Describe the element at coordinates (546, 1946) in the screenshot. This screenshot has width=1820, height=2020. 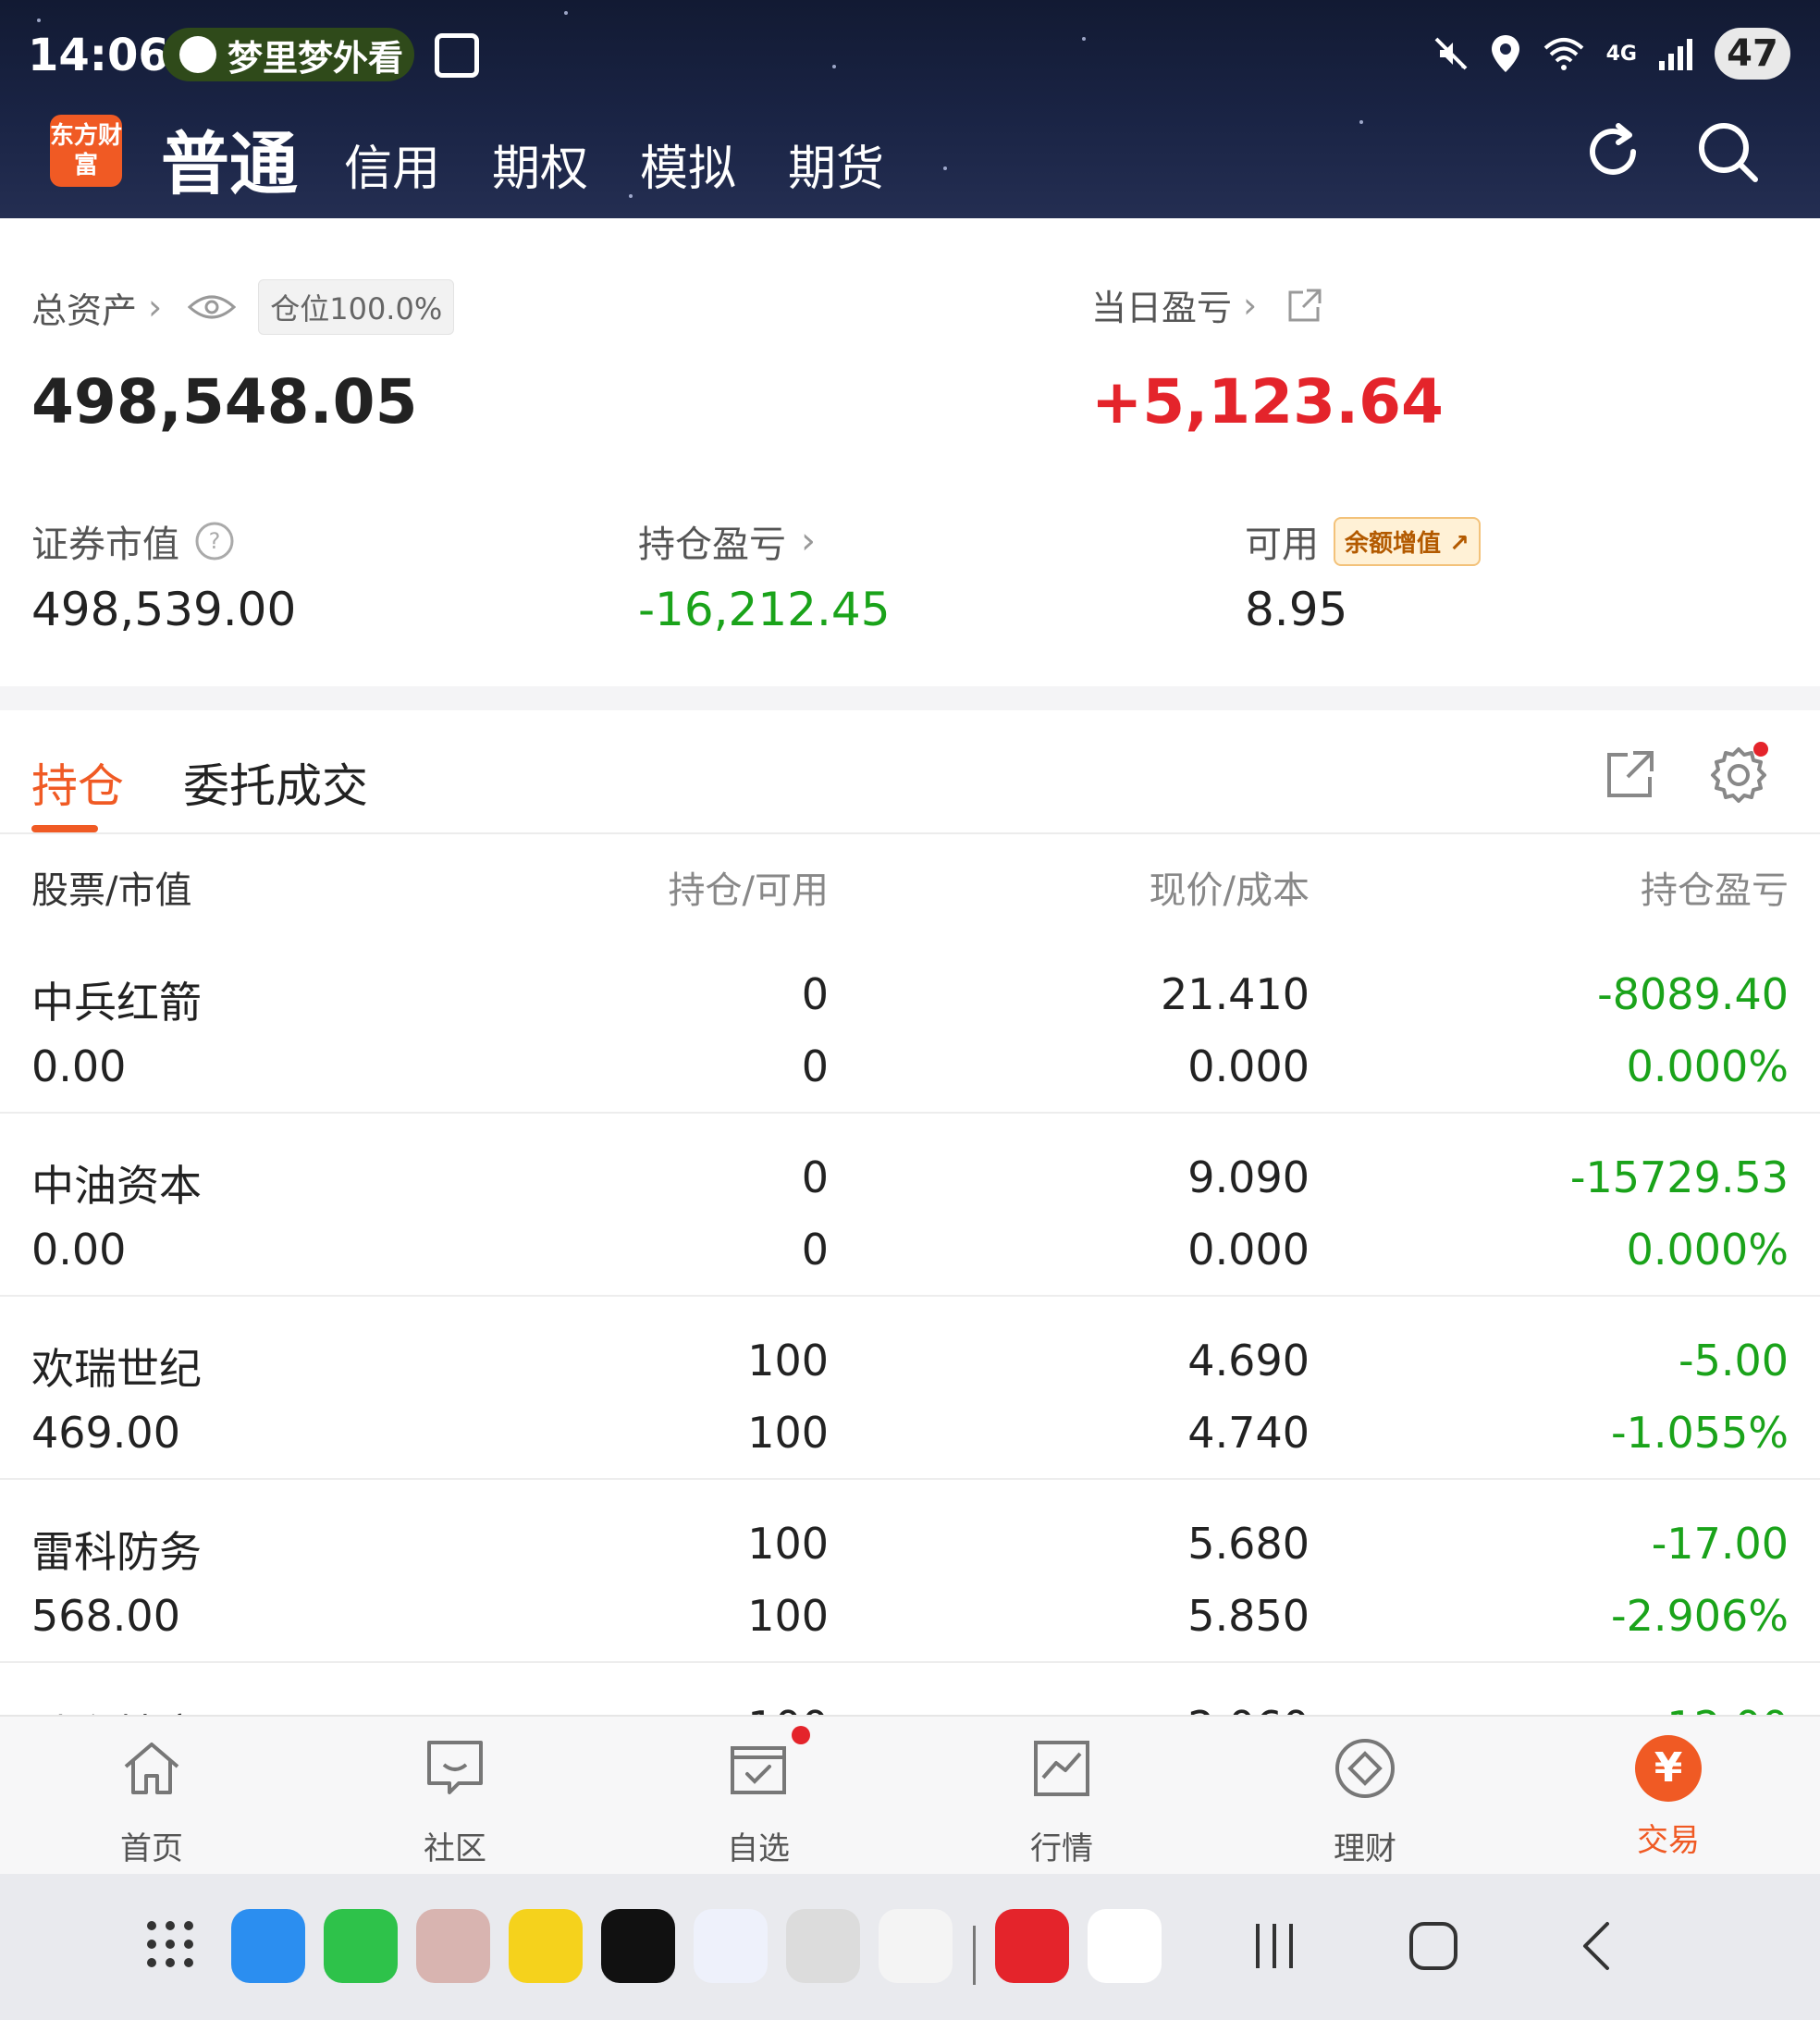
I see `music-icon` at that location.